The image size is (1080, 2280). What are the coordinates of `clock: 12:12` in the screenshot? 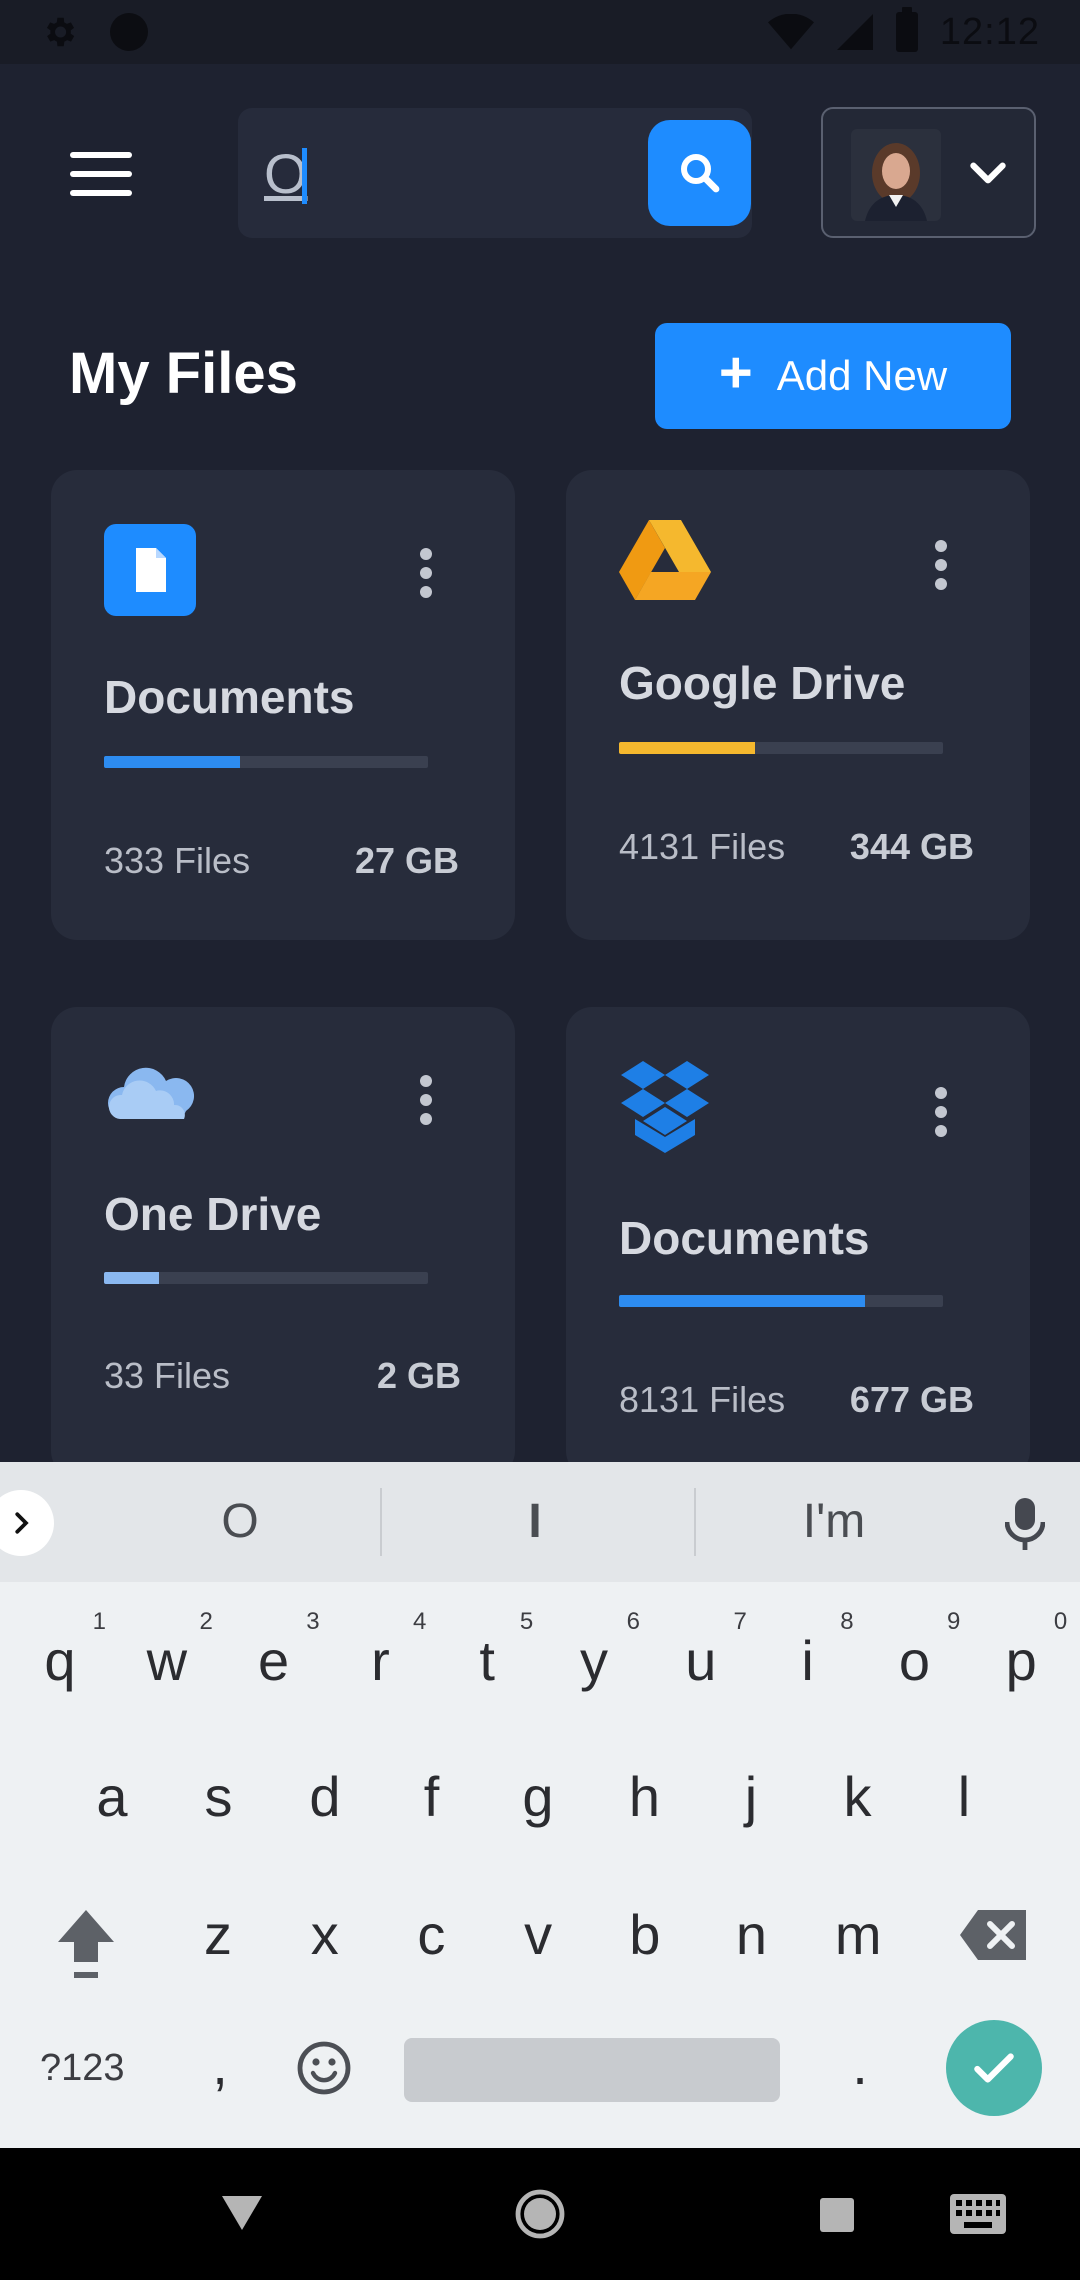 It's located at (989, 31).